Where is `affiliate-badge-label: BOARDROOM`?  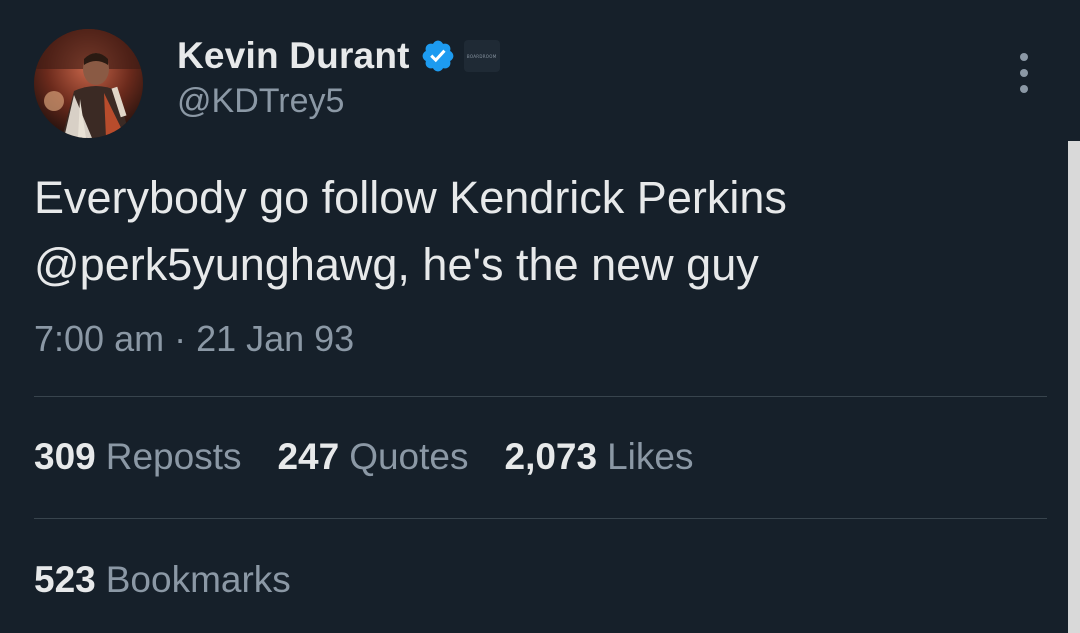
affiliate-badge-label: BOARDROOM is located at coordinates (481, 56).